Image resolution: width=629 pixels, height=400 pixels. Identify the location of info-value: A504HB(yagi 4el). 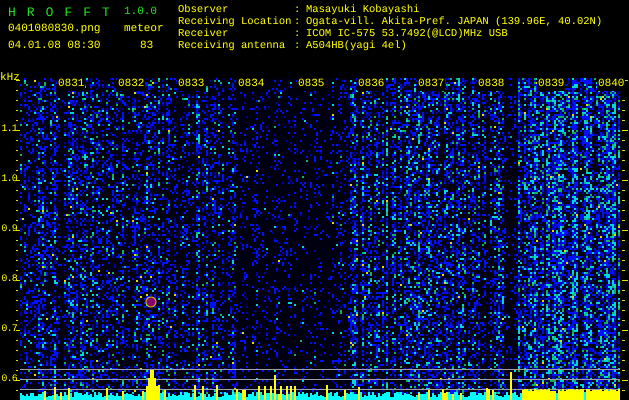
(357, 46).